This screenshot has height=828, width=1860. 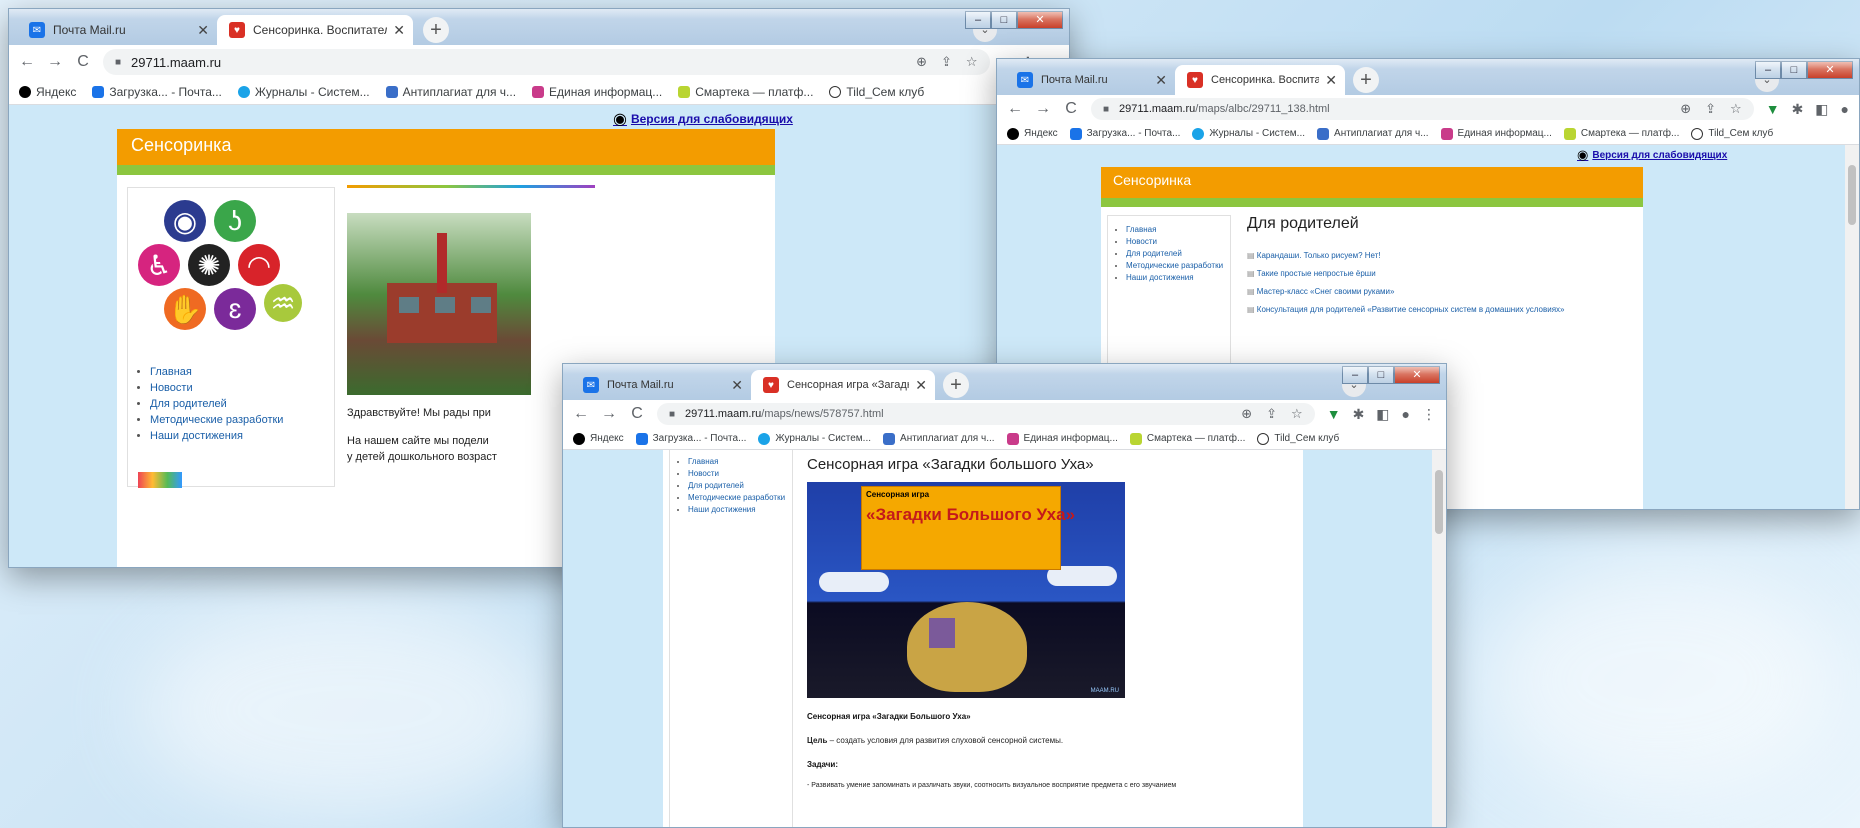 I want to click on tab-maam: ♥ Сенсоринка. Воспитателям де ✕, so click(x=1260, y=80).